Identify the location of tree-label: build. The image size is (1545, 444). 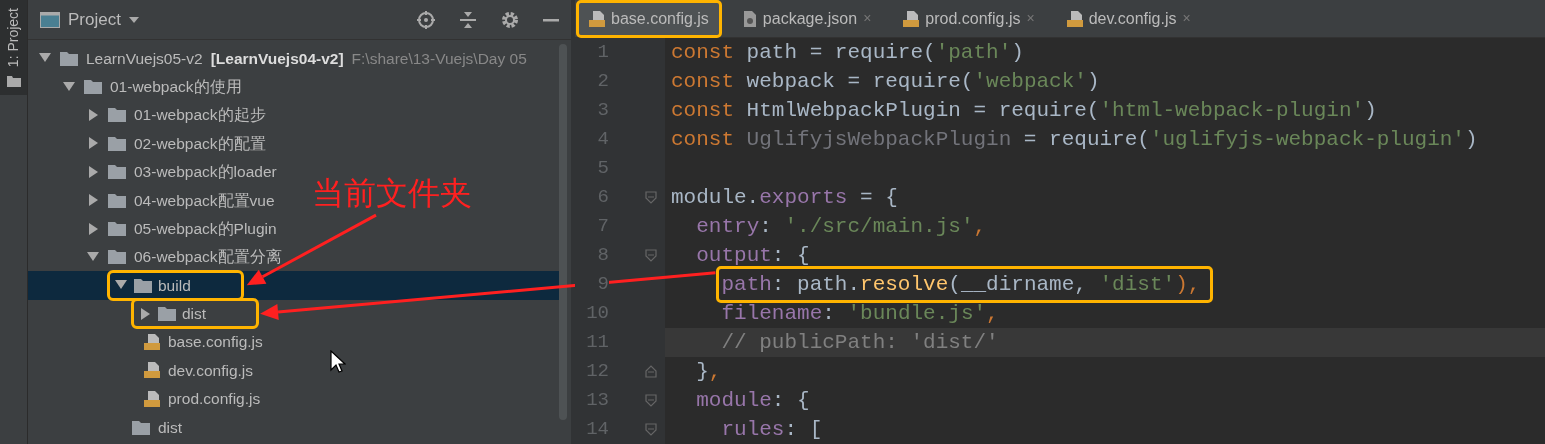
(174, 285).